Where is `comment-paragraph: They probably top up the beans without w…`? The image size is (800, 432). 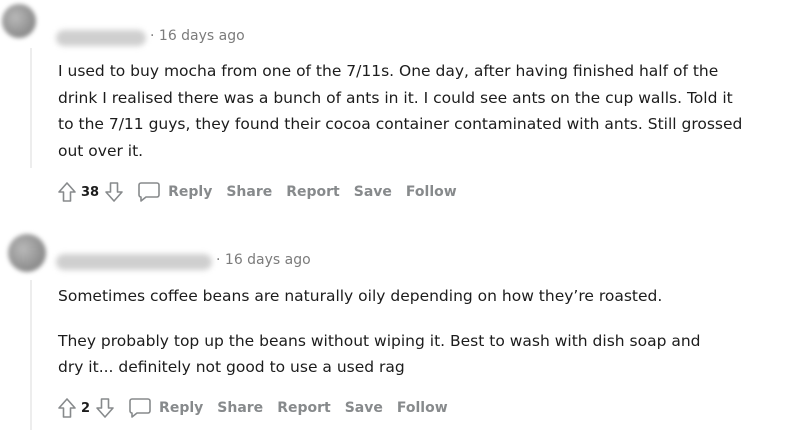
comment-paragraph: They probably top up the beans without w… is located at coordinates (379, 354).